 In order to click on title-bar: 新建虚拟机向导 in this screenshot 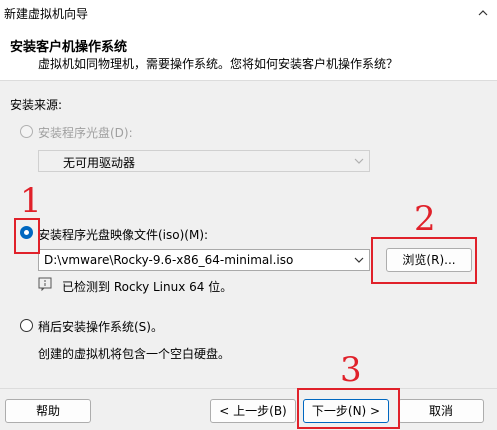, I will do `click(248, 14)`.